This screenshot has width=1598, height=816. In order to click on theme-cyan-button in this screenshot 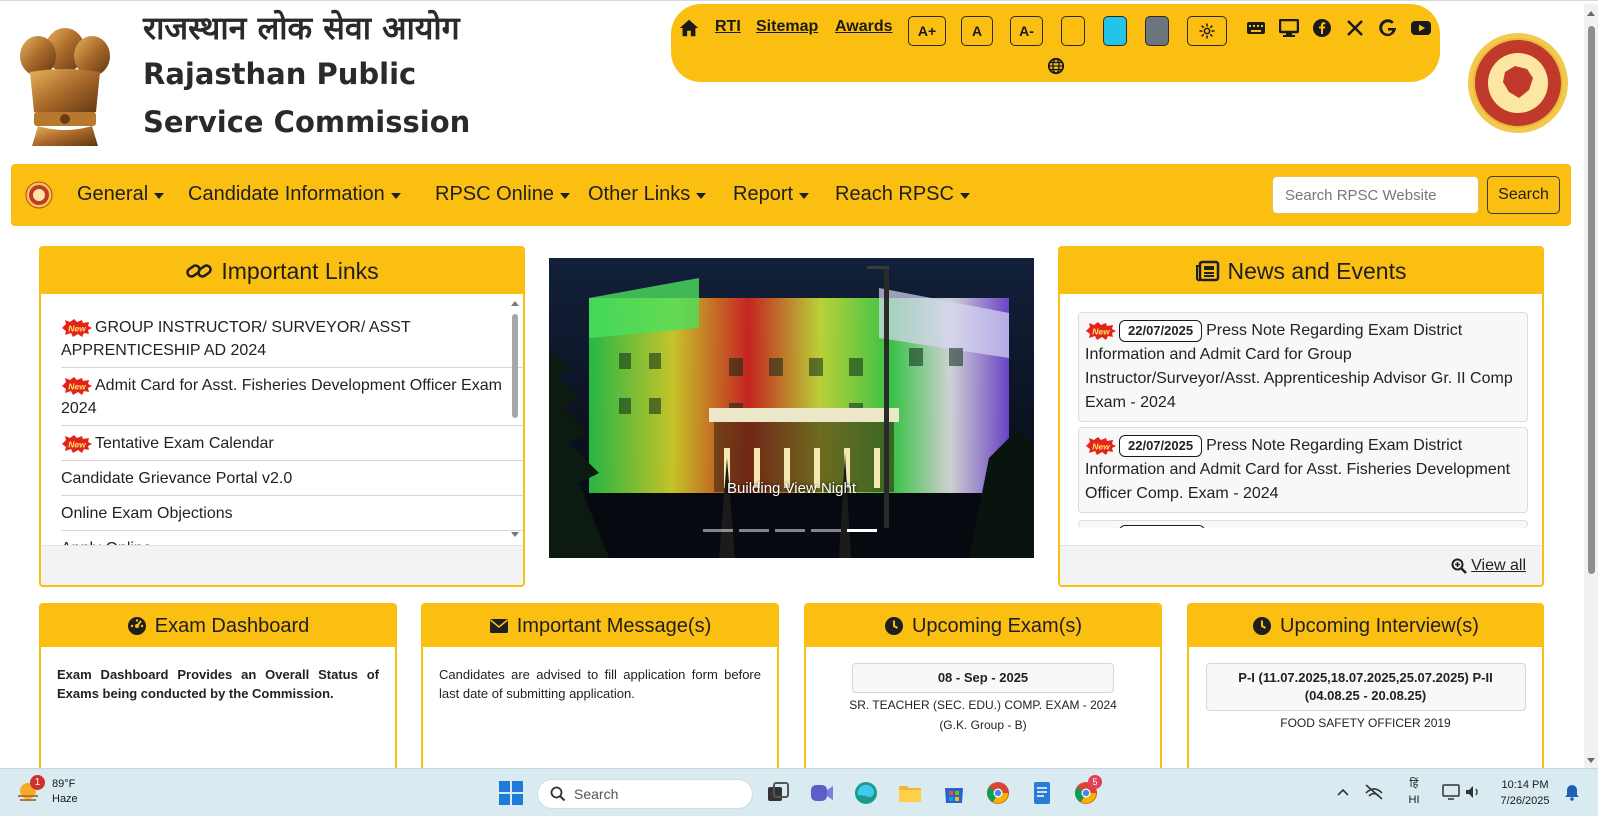, I will do `click(1115, 31)`.